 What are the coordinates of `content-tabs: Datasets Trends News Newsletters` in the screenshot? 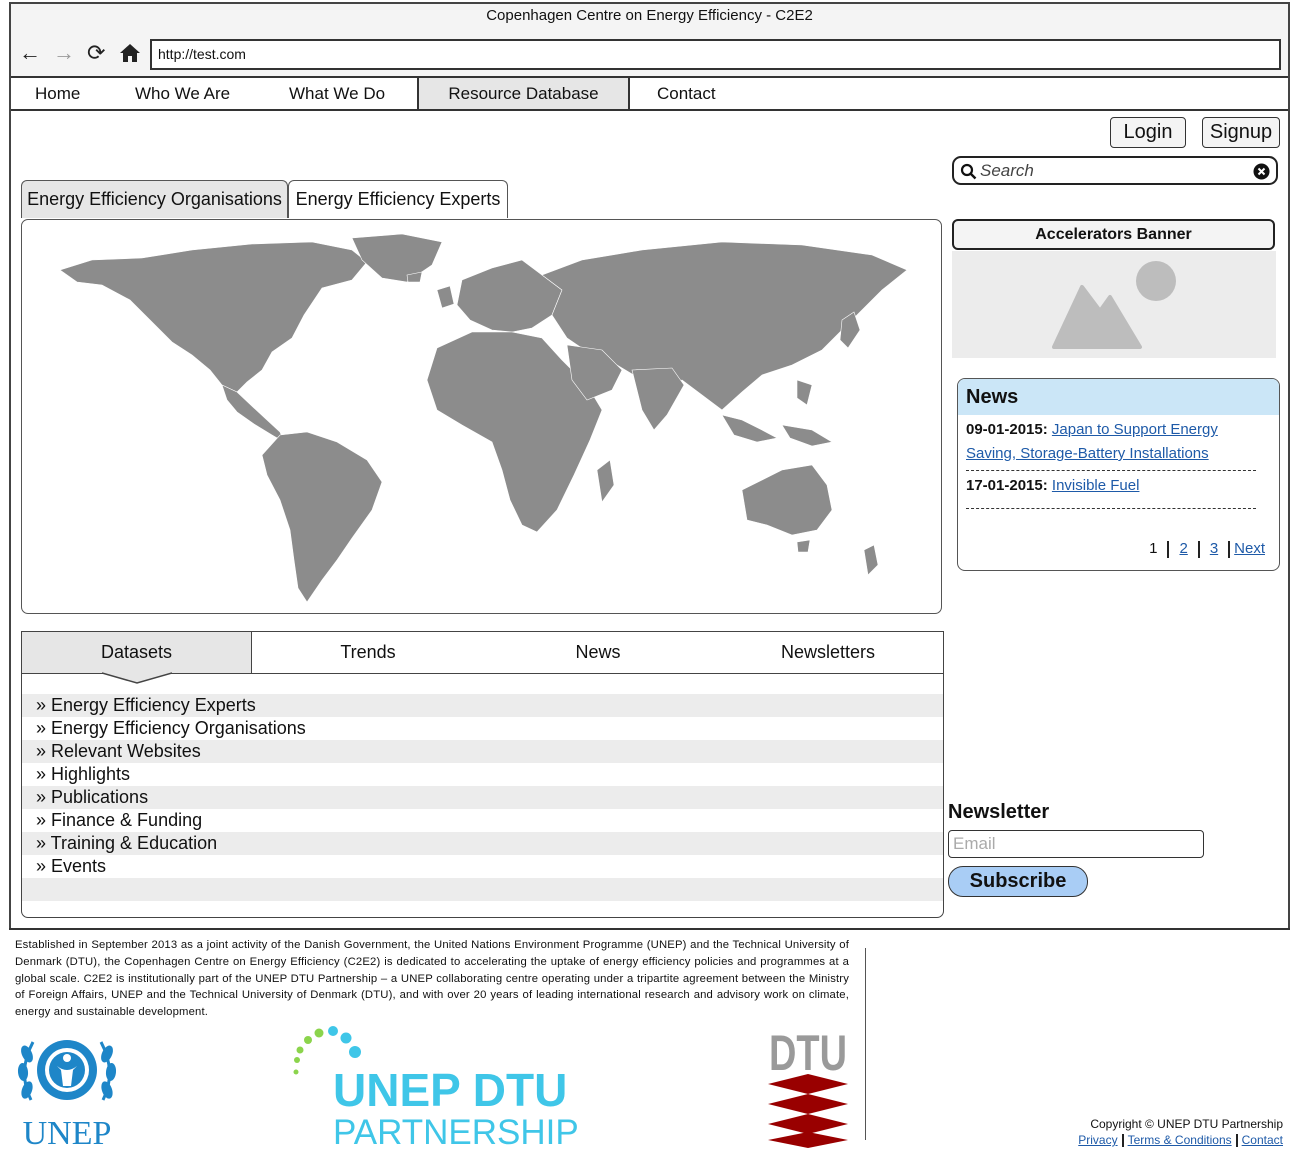 It's located at (482, 653).